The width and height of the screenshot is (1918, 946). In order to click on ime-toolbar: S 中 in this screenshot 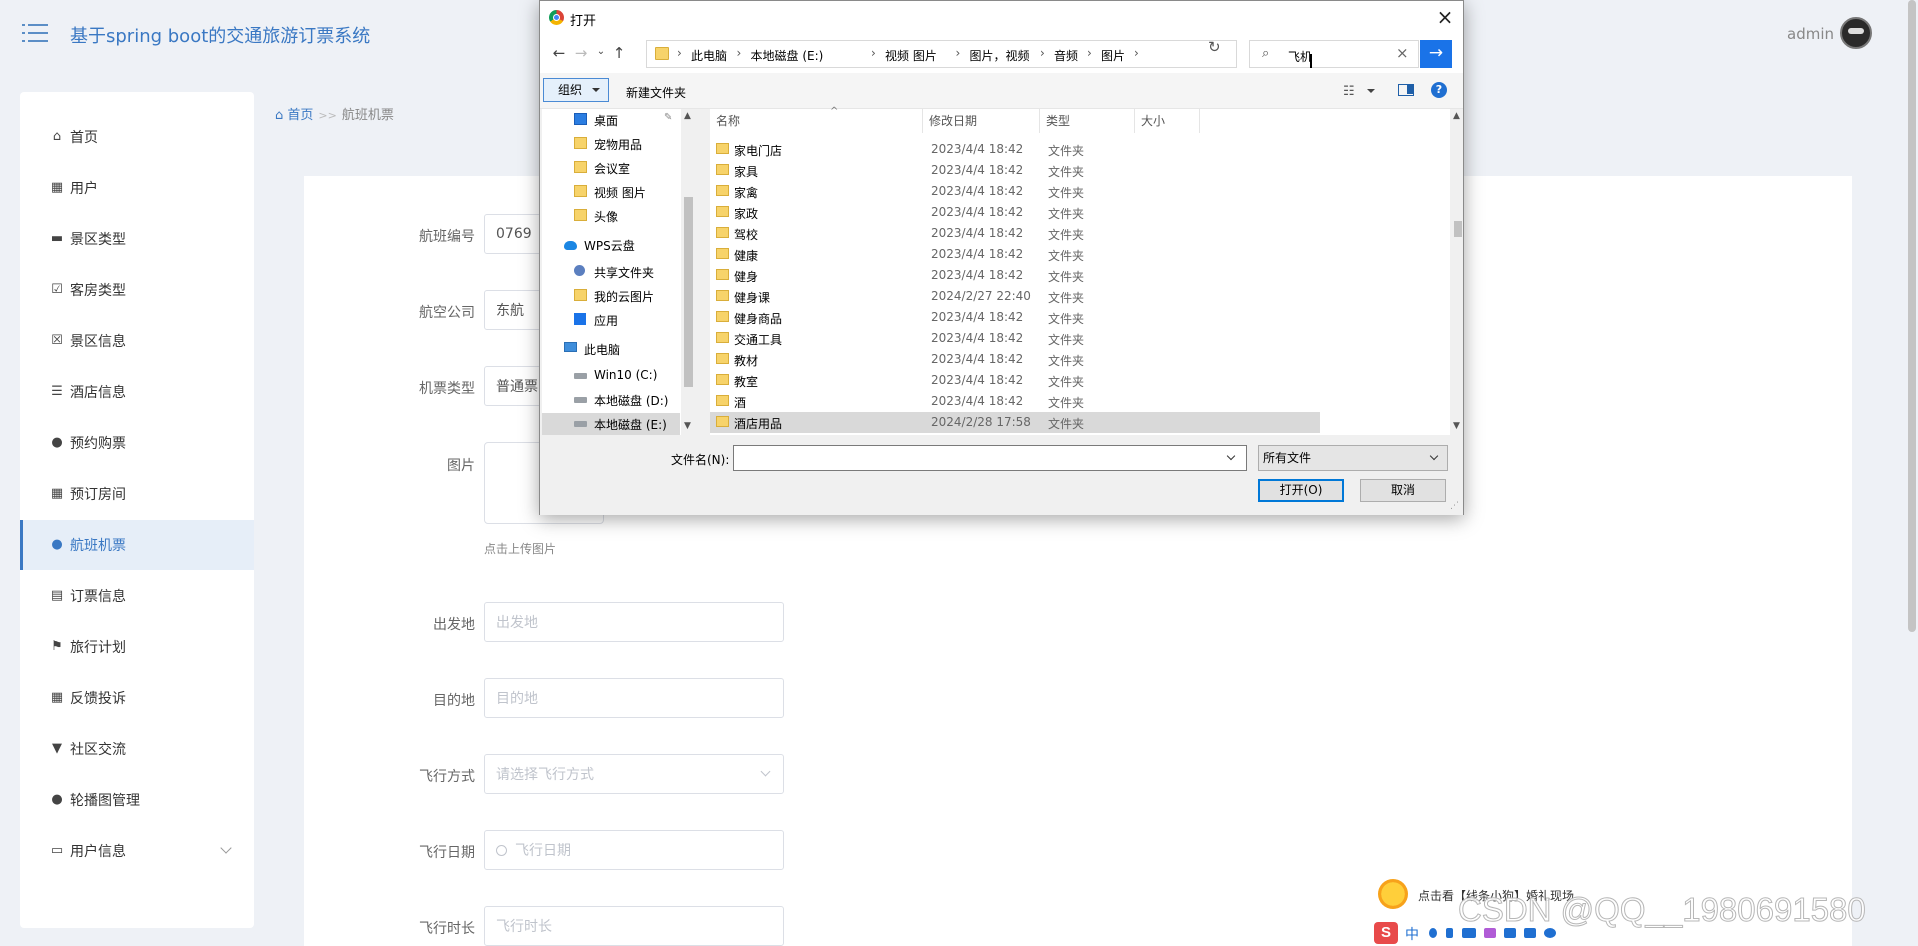, I will do `click(1485, 933)`.